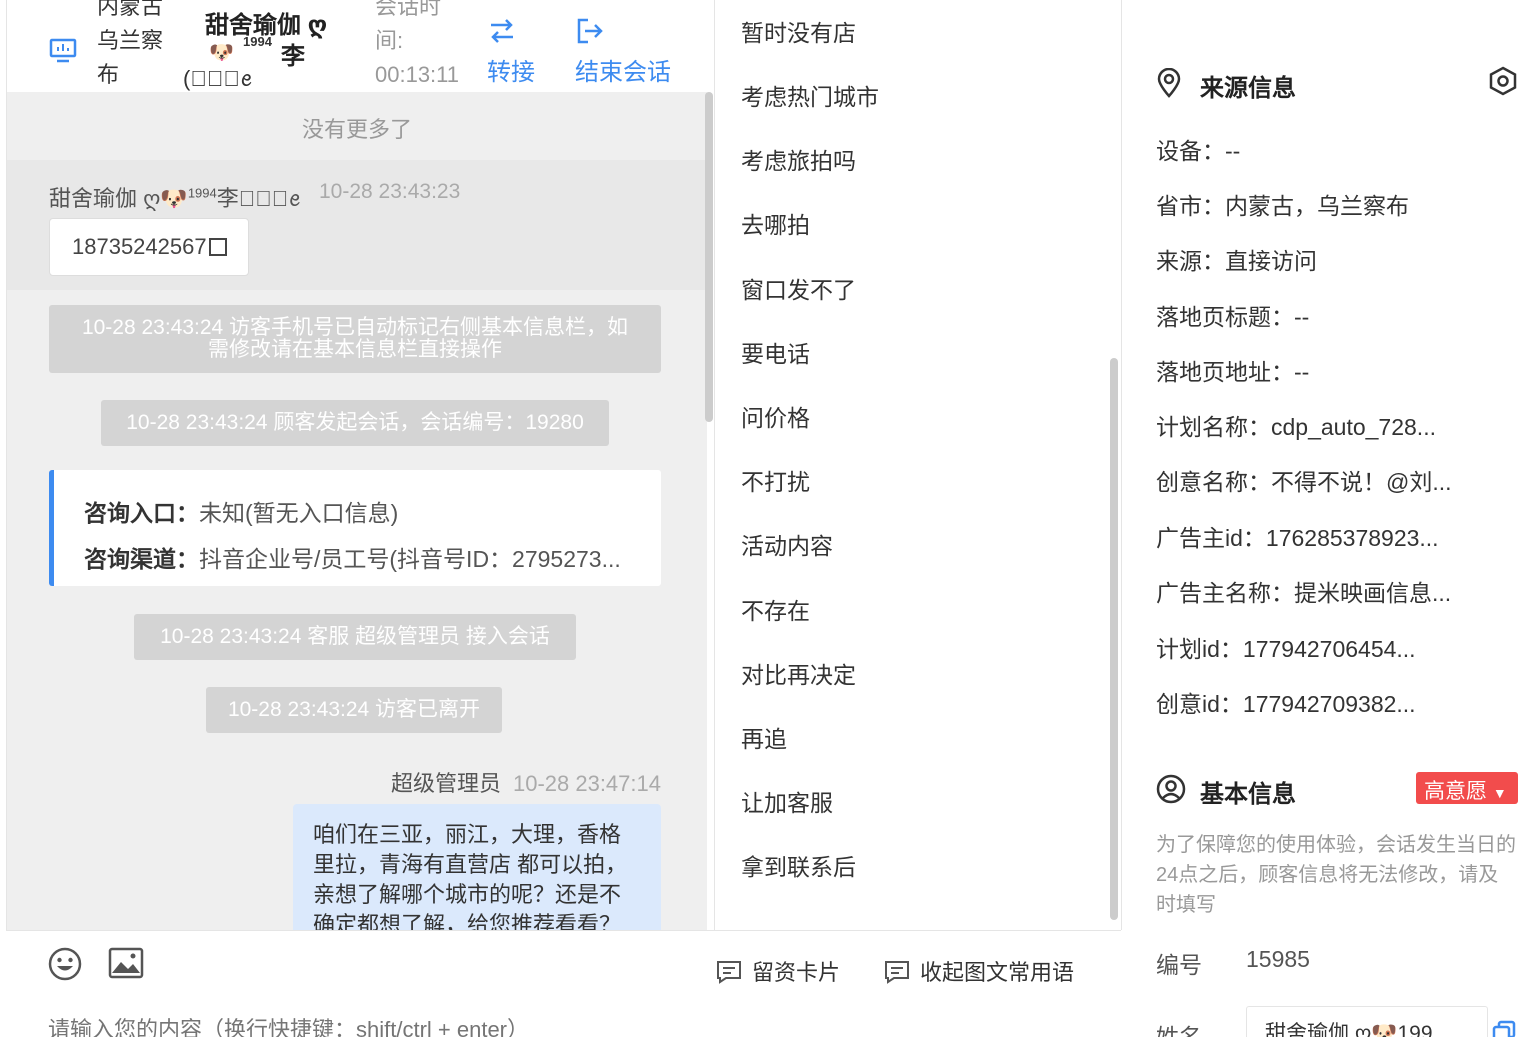  I want to click on quick-reply-item: 活动内容, so click(787, 544).